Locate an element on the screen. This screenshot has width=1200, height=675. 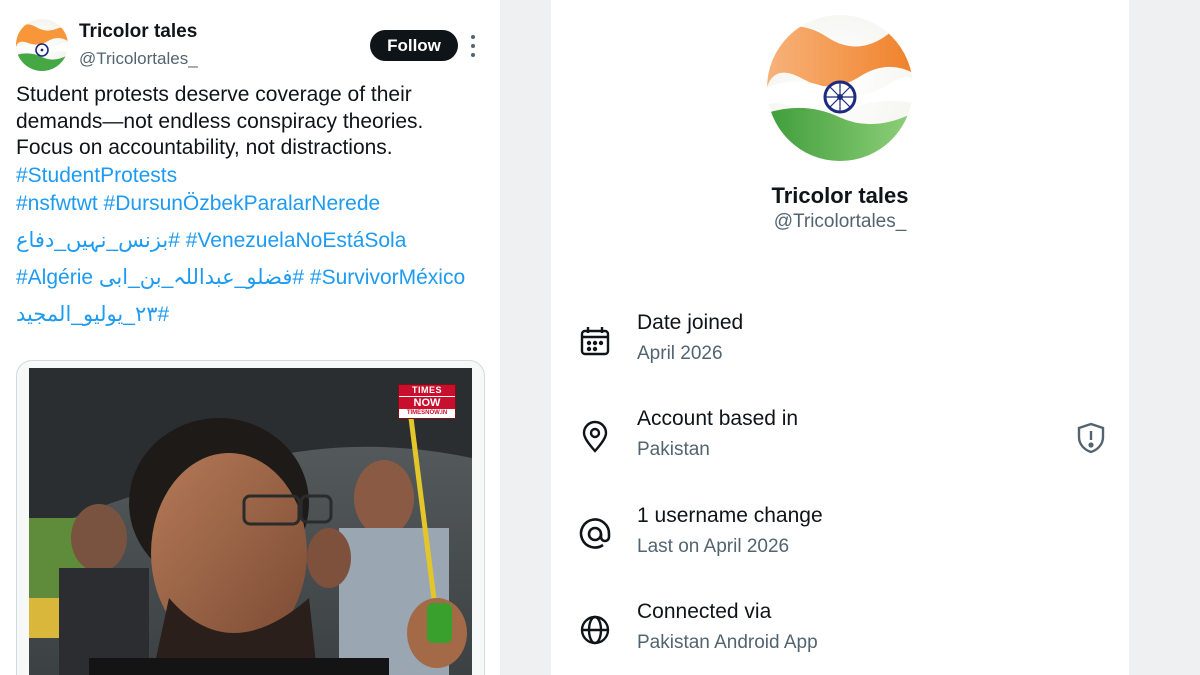
info-row-connected-via: Connected via Pakistan Android App is located at coordinates (840, 634).